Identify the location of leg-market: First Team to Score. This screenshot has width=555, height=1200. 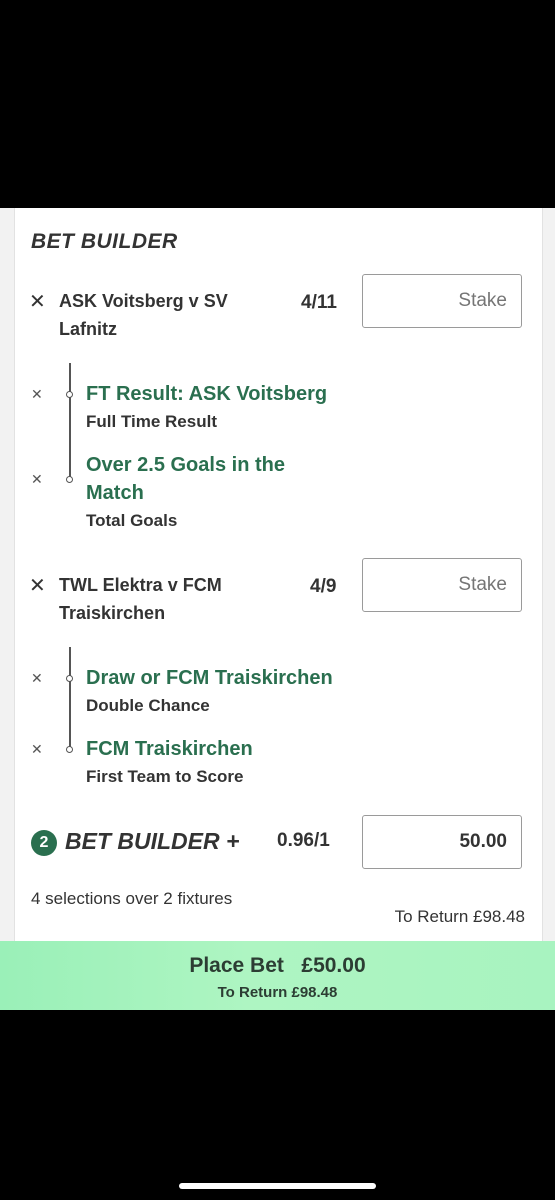
(165, 776).